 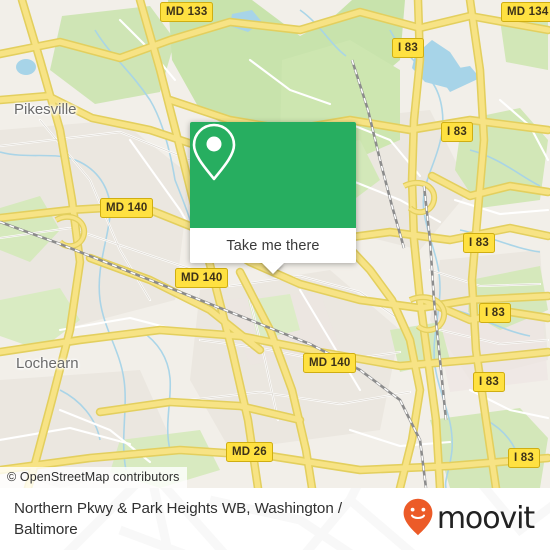 What do you see at coordinates (418, 519) in the screenshot?
I see `moovit-smiley-pin-icon` at bounding box center [418, 519].